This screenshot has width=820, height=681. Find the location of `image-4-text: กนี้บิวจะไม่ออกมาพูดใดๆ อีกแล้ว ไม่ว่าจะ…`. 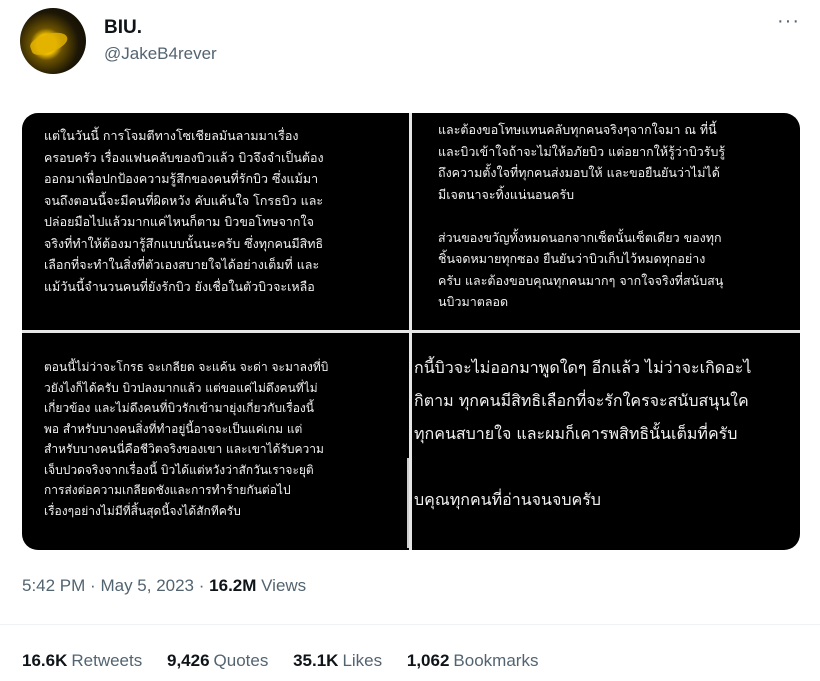

image-4-text: กนี้บิวจะไม่ออกมาพูดใดๆ อีกแล้ว ไม่ว่าจะ… is located at coordinates (583, 433).